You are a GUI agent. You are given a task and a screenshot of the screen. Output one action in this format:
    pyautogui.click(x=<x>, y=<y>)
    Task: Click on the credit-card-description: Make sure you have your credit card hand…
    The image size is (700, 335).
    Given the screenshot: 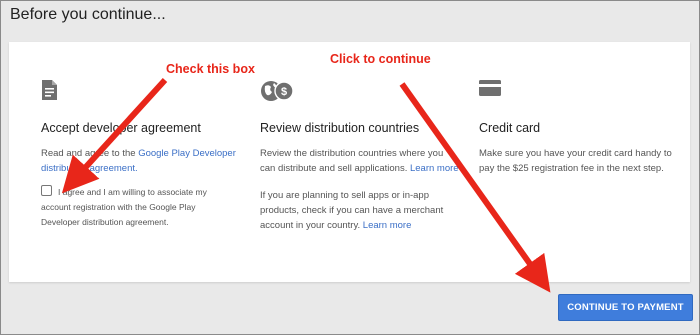 What is the action you would take?
    pyautogui.click(x=575, y=161)
    